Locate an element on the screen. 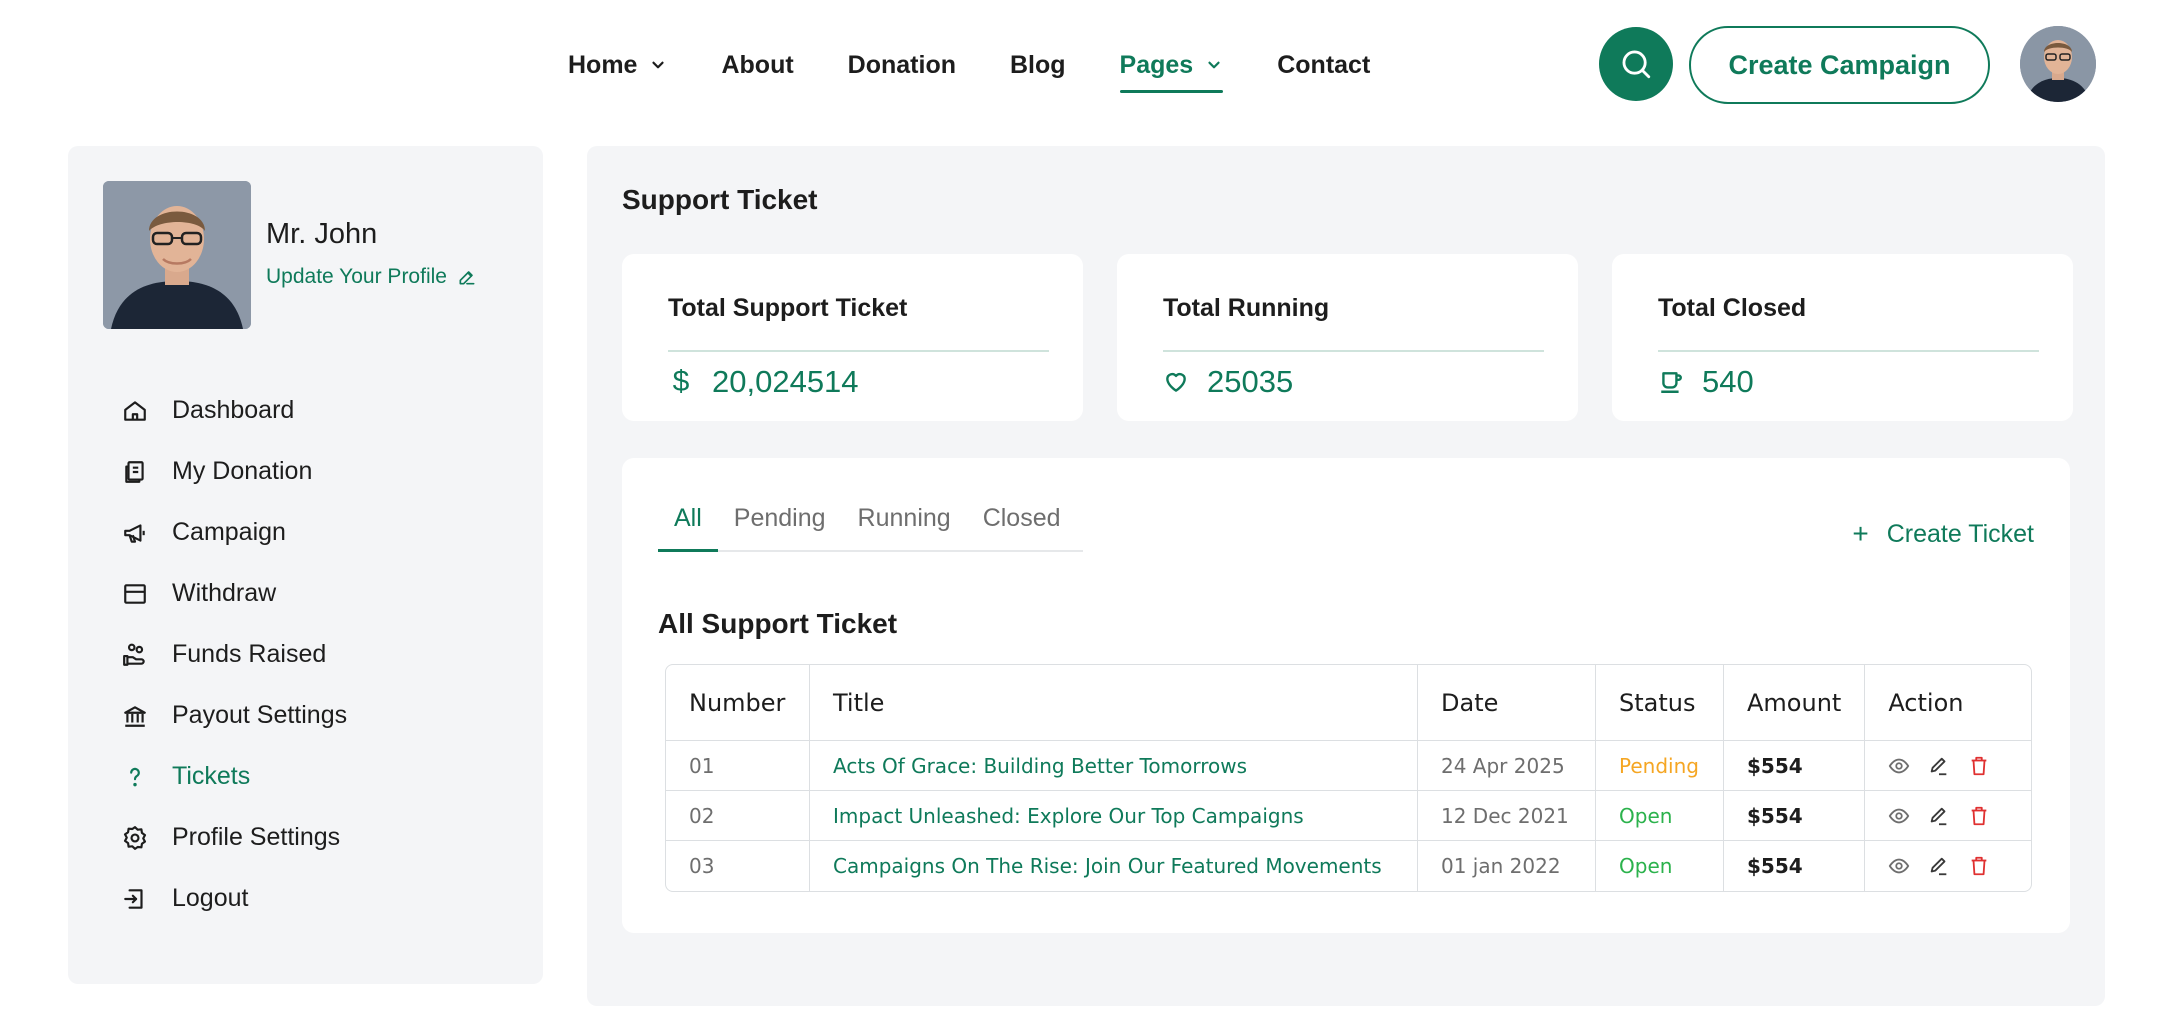  wallet-icon is located at coordinates (135, 594).